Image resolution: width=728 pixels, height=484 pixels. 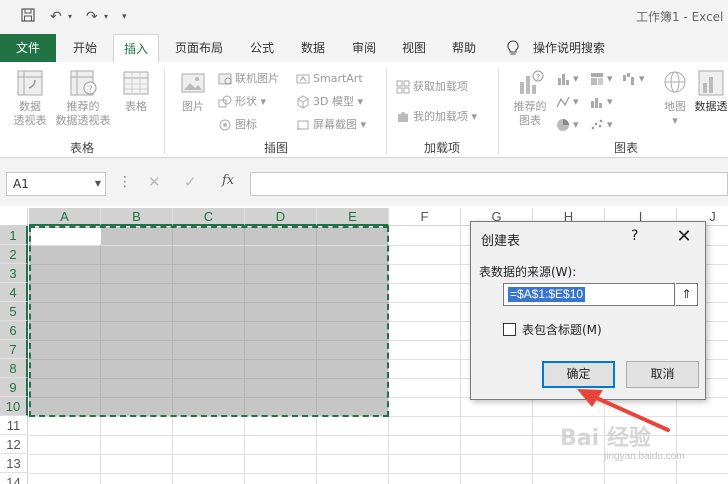 What do you see at coordinates (14, 368) in the screenshot?
I see `row-header-8: 8` at bounding box center [14, 368].